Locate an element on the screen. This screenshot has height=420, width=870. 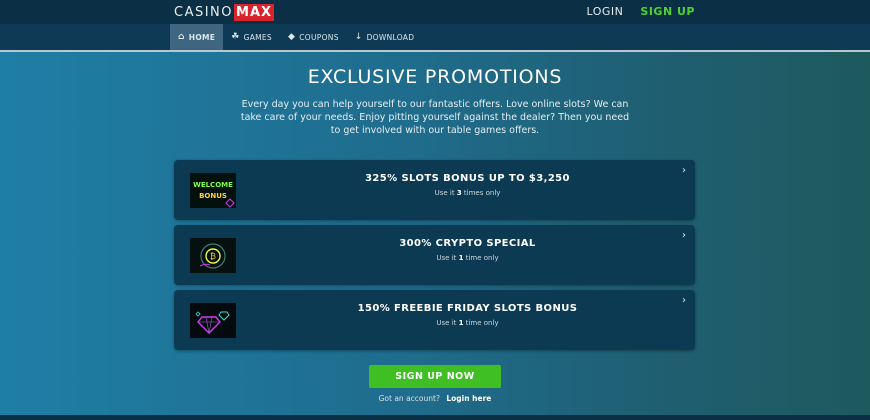
login-here-link: Login here is located at coordinates (468, 398).